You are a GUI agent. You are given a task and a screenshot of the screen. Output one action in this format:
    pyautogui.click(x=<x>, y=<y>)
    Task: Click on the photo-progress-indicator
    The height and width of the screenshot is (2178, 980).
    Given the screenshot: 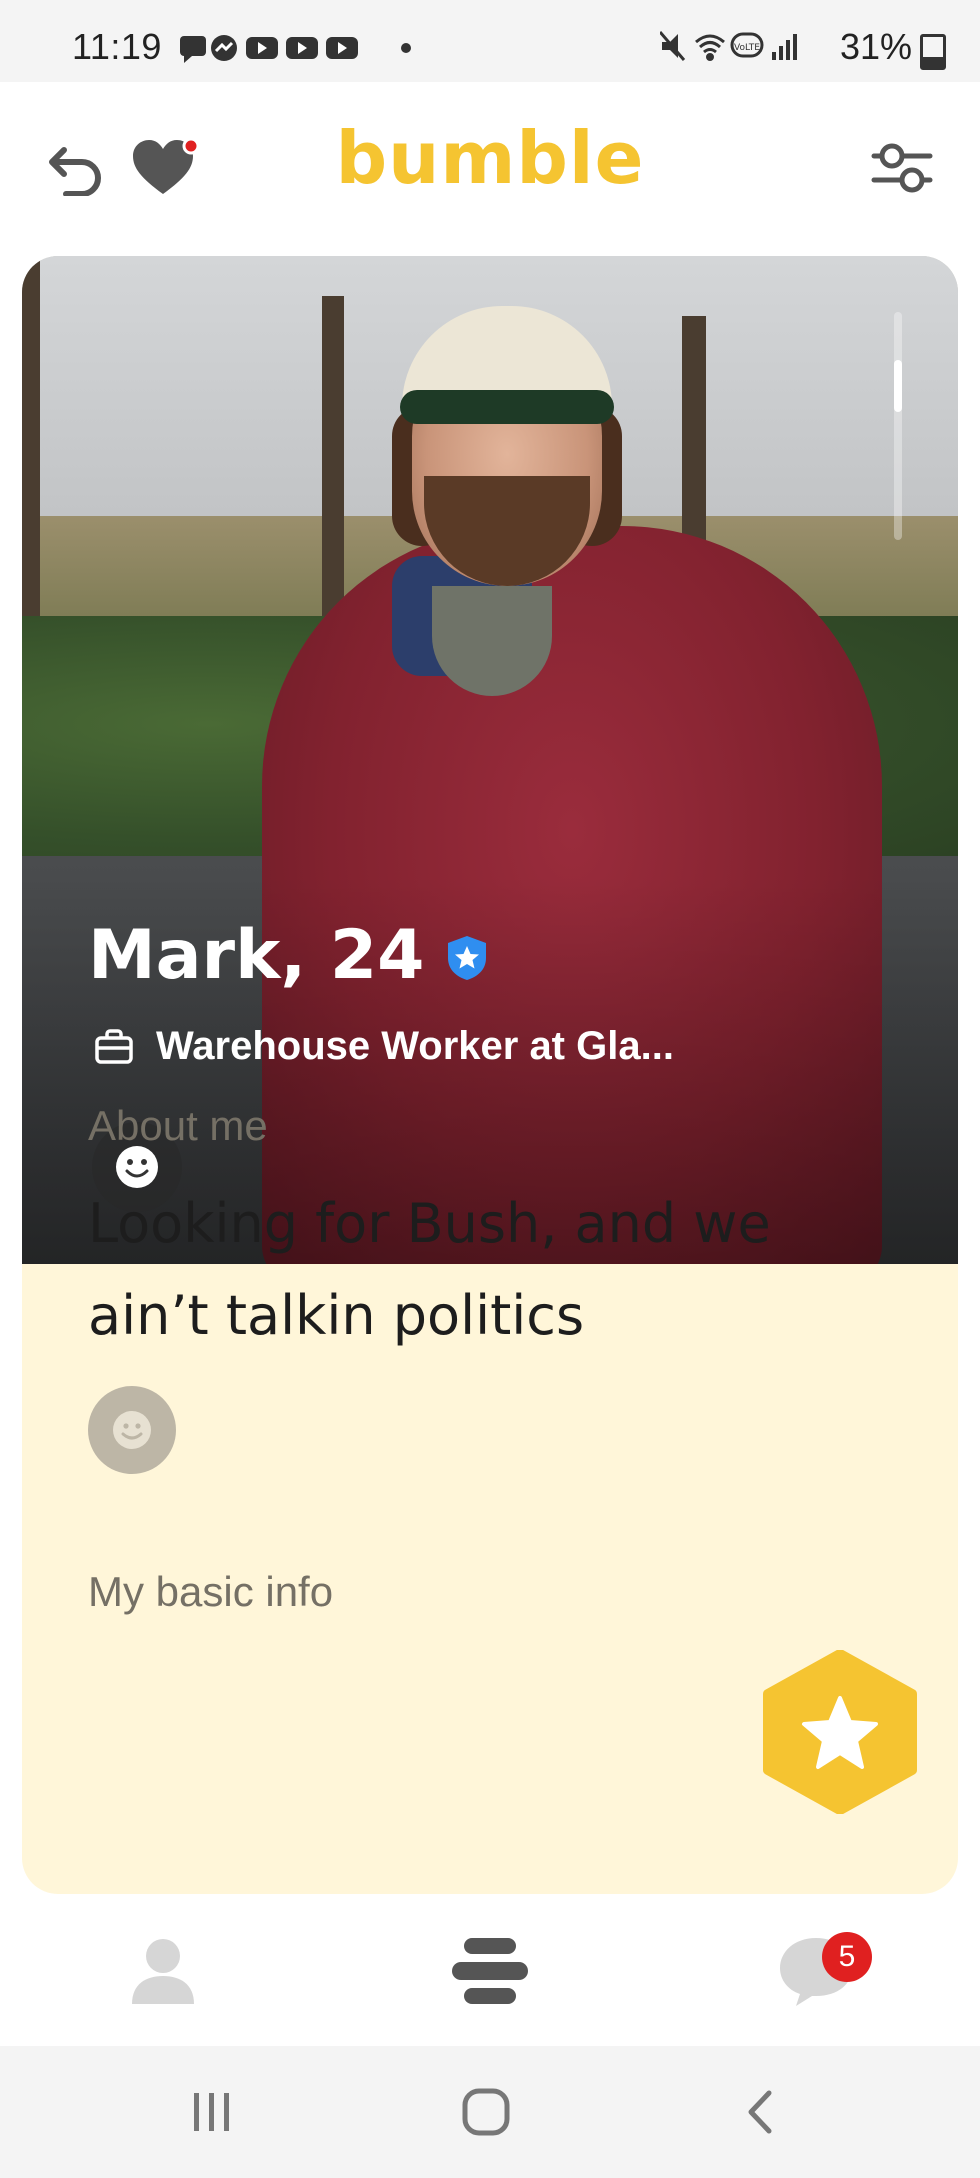 What is the action you would take?
    pyautogui.click(x=898, y=386)
    